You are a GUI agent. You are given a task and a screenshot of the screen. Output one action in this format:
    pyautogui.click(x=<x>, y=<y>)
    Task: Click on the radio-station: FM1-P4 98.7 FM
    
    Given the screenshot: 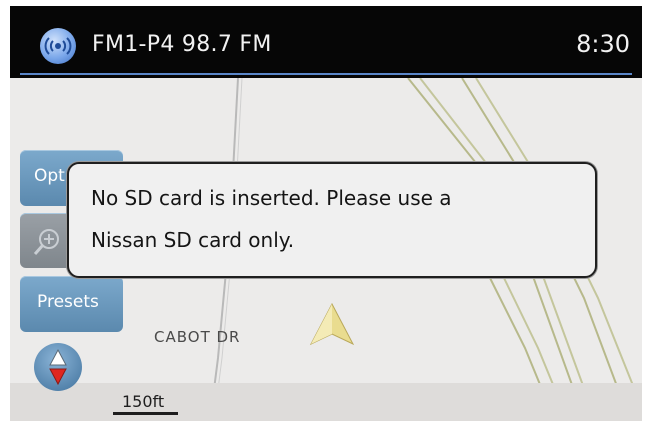 What is the action you would take?
    pyautogui.click(x=182, y=44)
    